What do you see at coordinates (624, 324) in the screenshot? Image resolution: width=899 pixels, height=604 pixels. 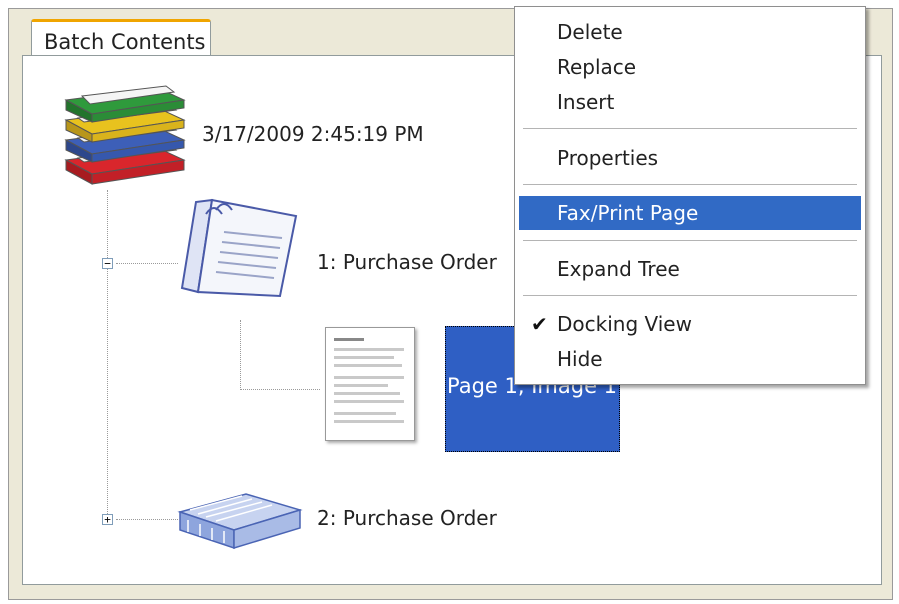 I see `menu-item-label: Docking View` at bounding box center [624, 324].